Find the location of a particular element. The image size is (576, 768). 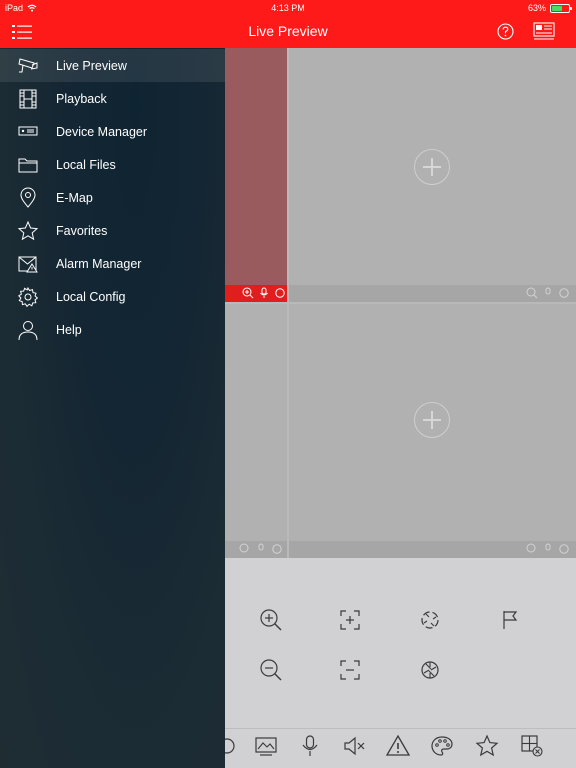

status-right: 63% is located at coordinates (549, 8).